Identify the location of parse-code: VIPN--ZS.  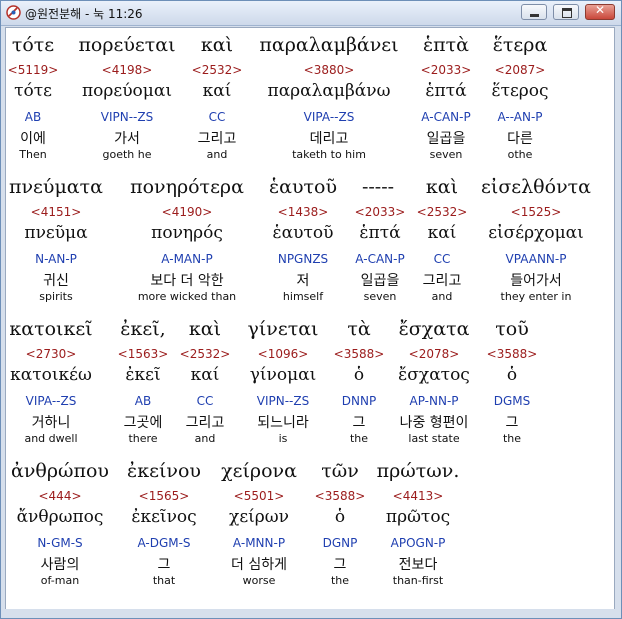
(127, 117).